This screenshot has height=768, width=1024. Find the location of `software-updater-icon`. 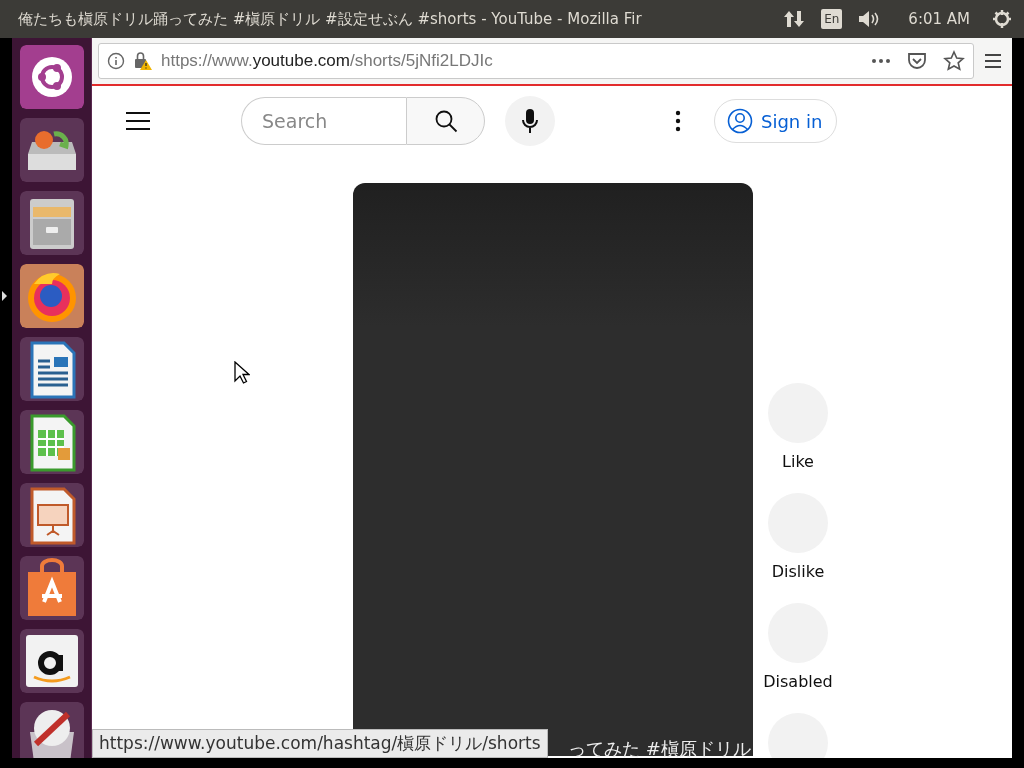

software-updater-icon is located at coordinates (51, 730).